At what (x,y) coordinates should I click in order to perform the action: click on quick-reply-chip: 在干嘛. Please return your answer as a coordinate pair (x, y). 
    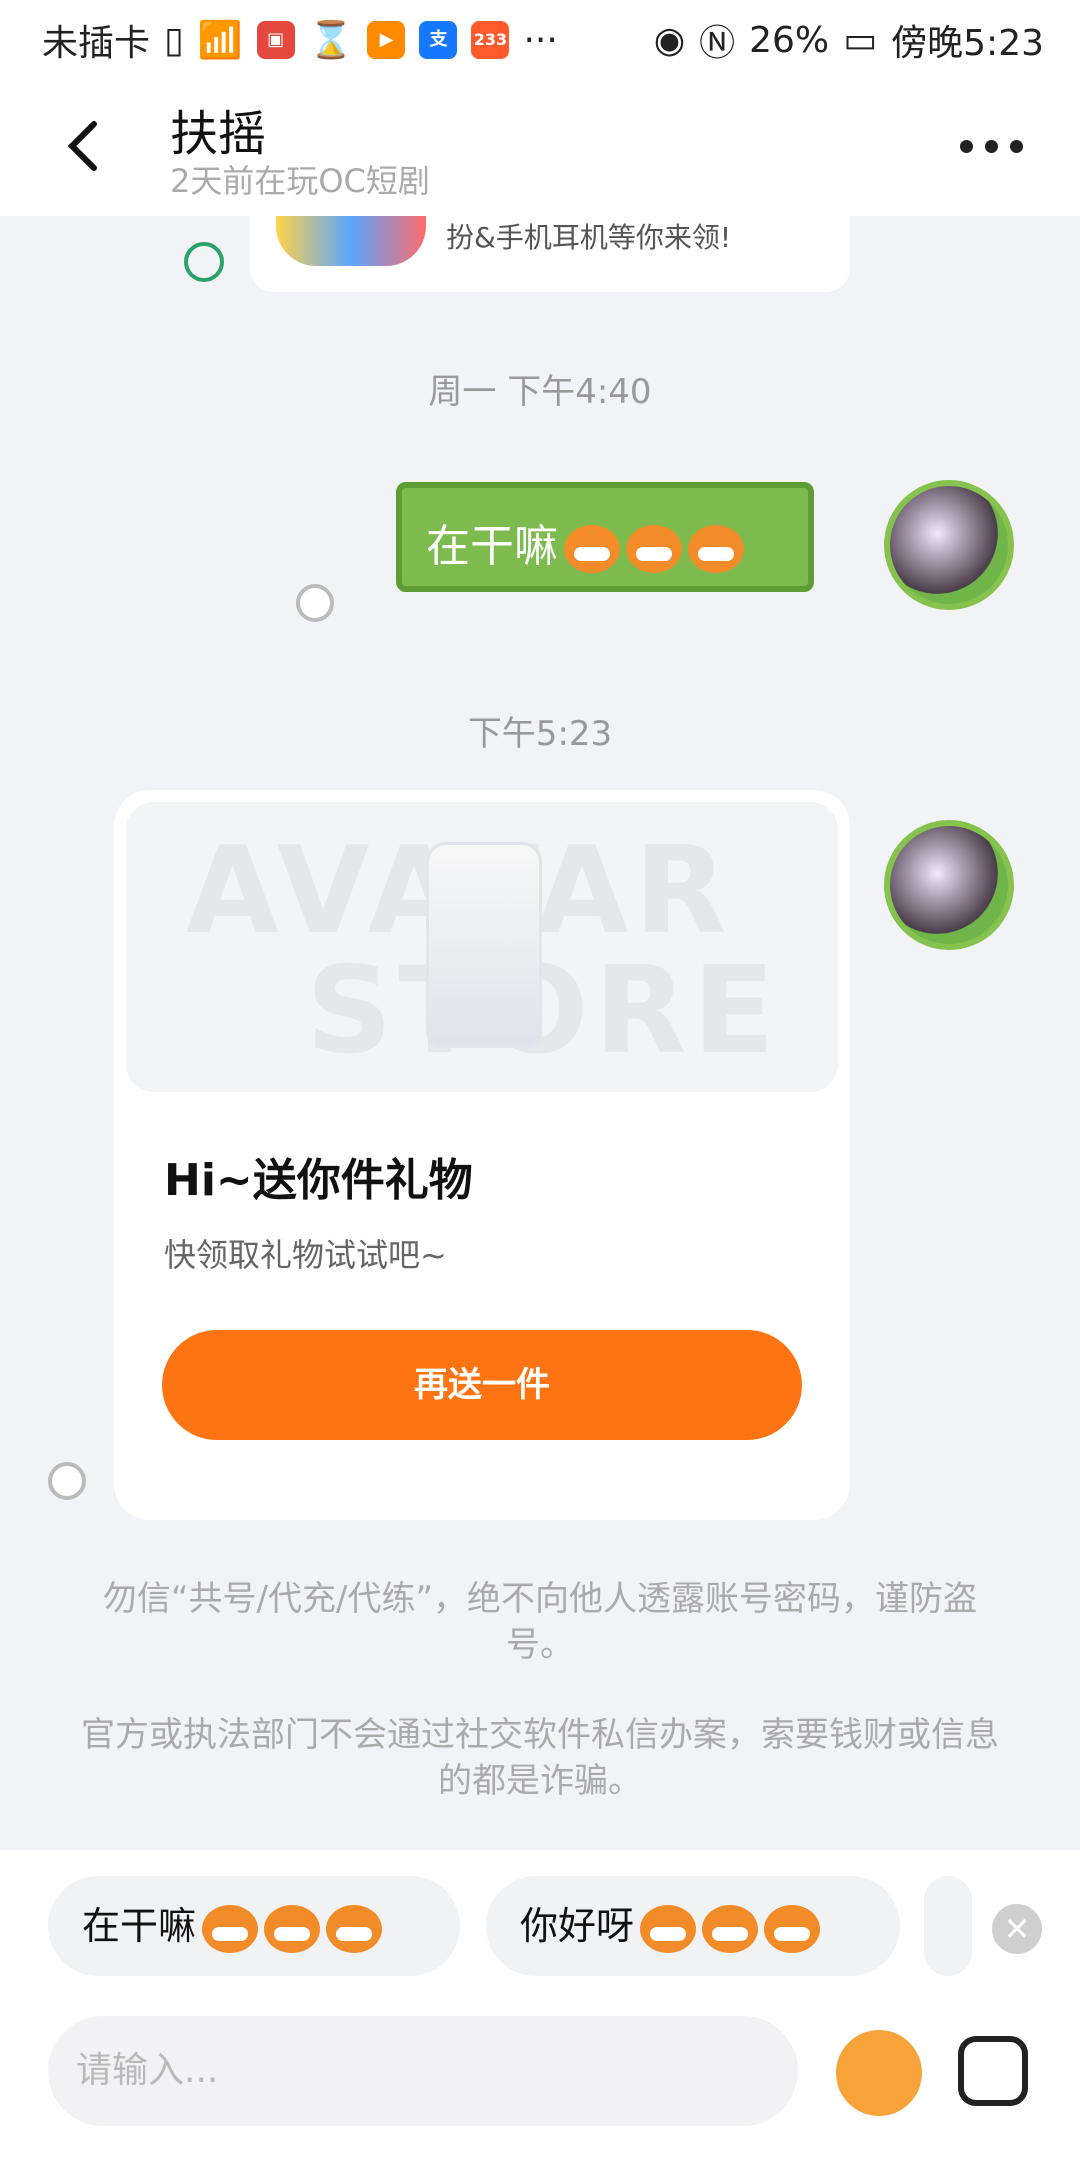
    Looking at the image, I should click on (254, 1926).